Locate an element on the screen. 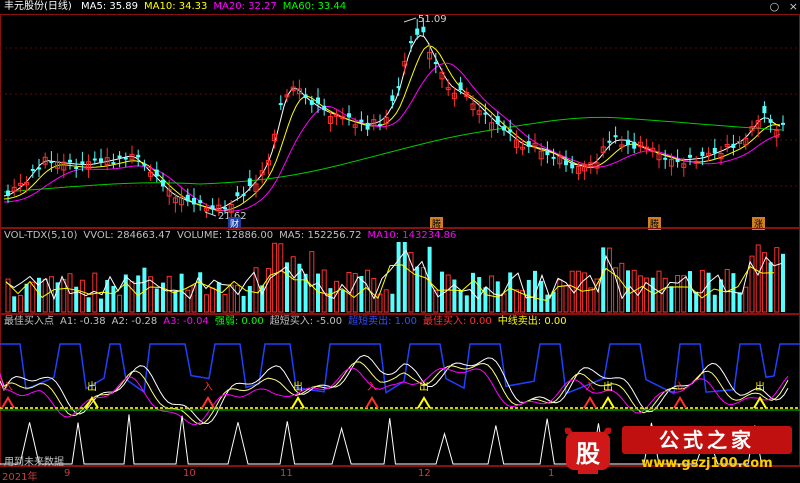  watermark: 股 公式之家 www.gszj100.com is located at coordinates (680, 452).